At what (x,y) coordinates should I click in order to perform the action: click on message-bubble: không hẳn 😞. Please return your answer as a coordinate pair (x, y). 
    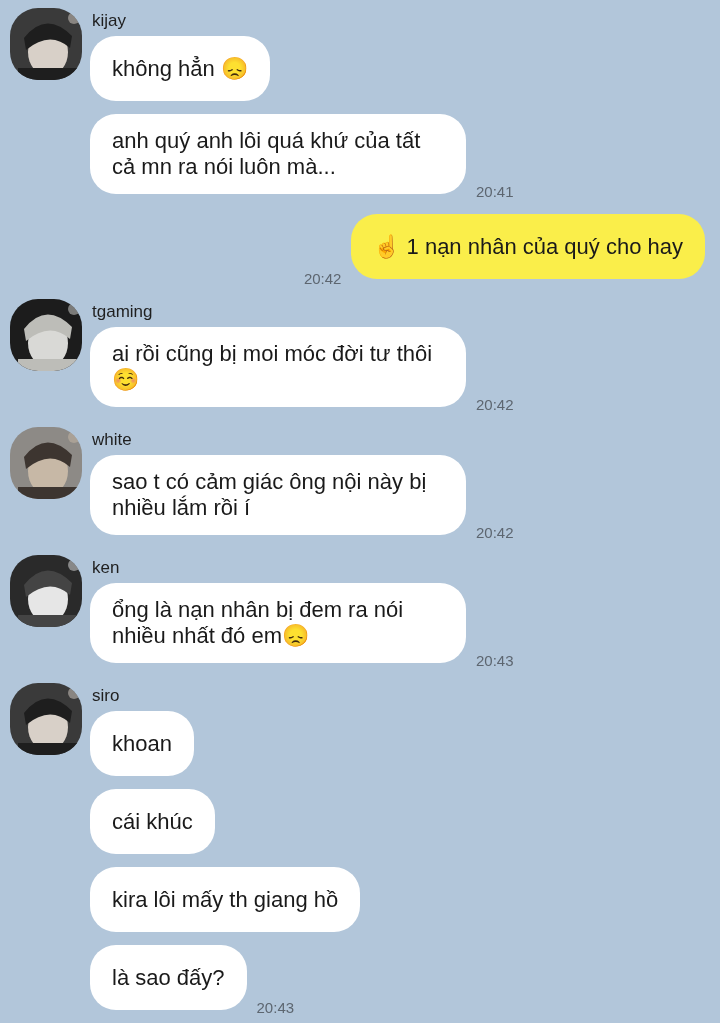
    Looking at the image, I should click on (180, 68).